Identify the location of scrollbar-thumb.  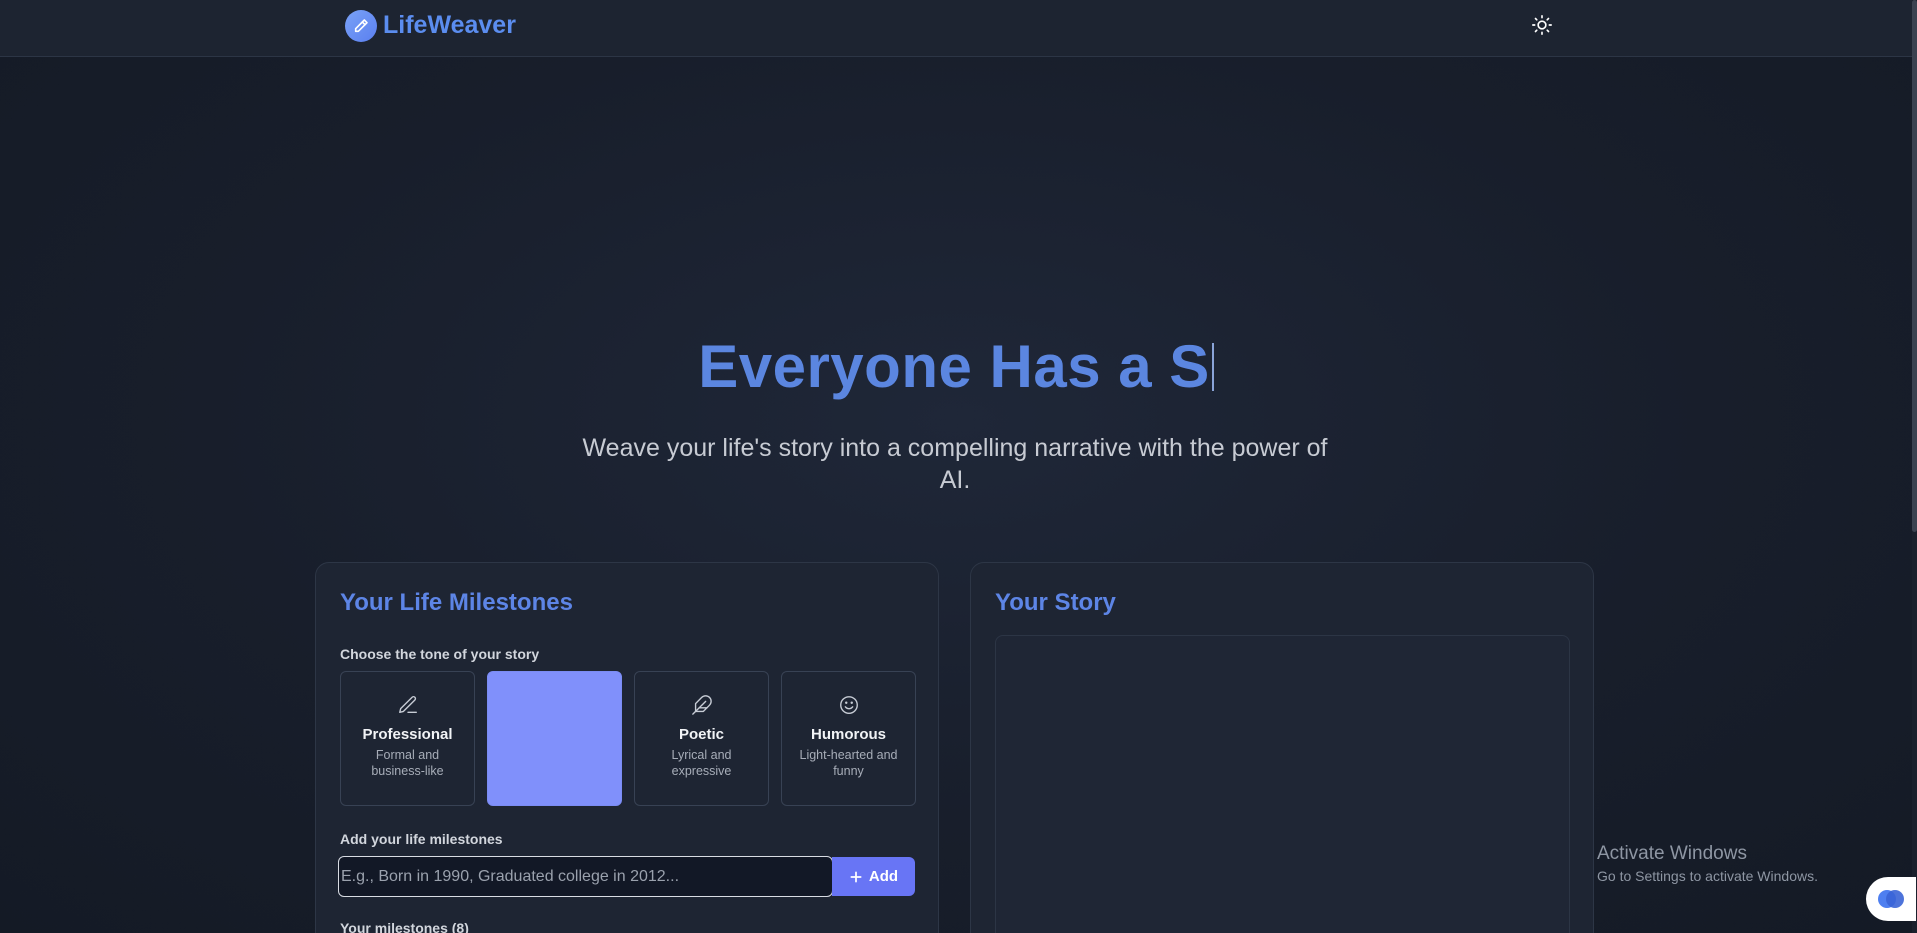
(1914, 266).